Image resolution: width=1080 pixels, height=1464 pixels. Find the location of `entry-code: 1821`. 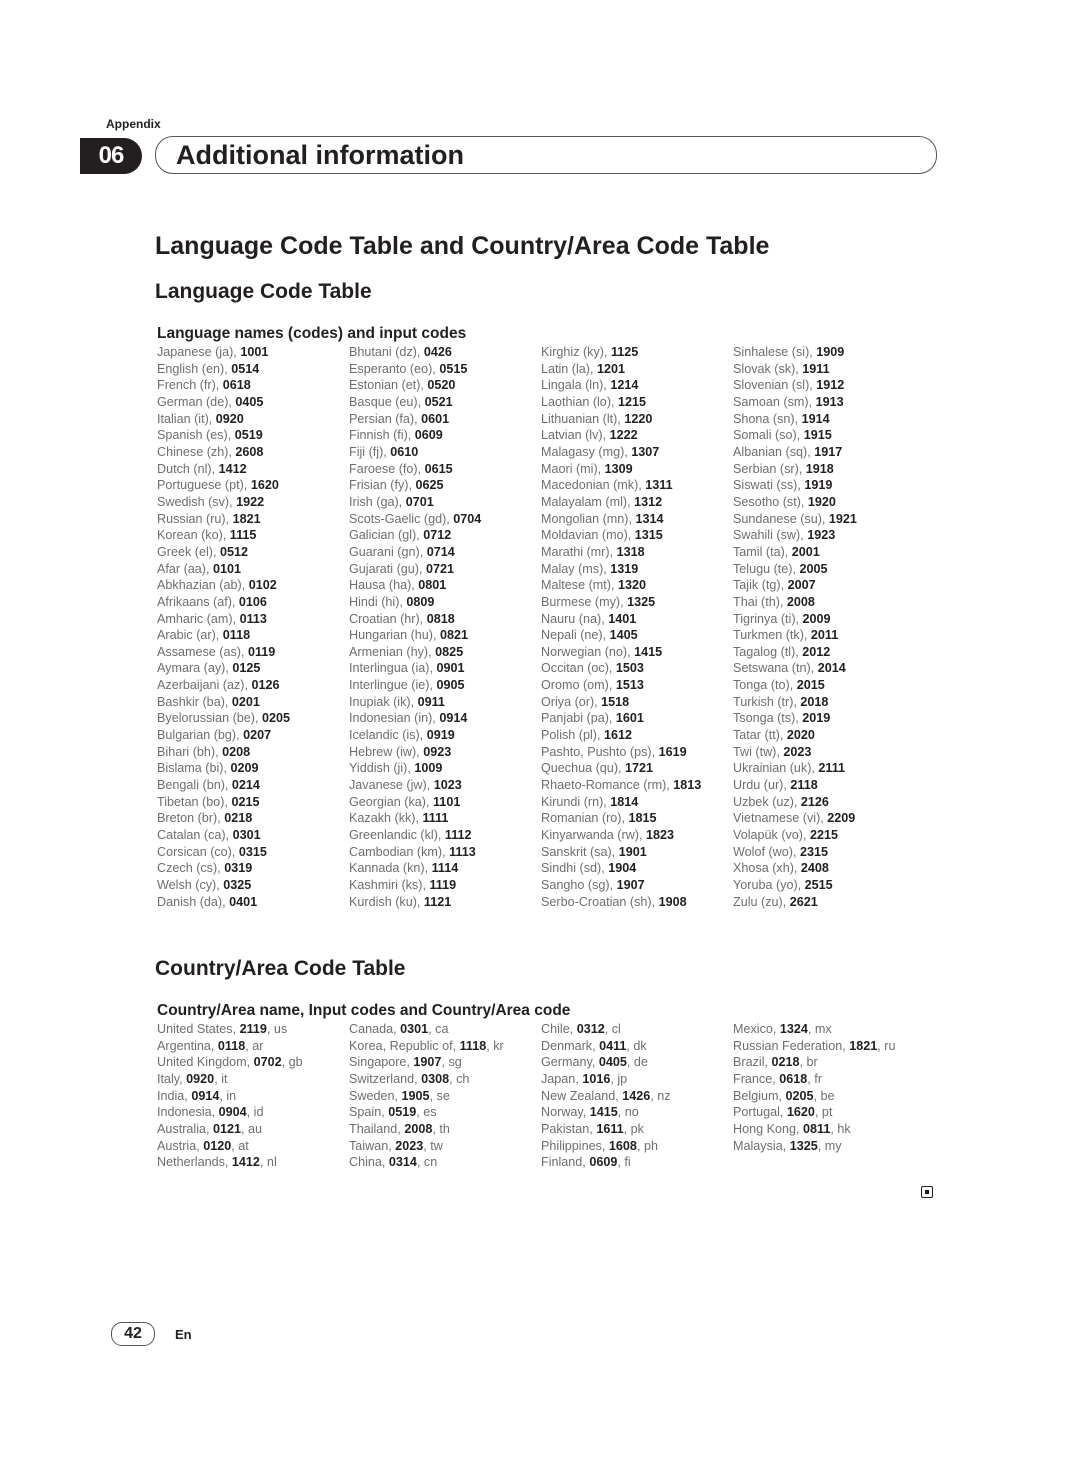

entry-code: 1821 is located at coordinates (246, 518).